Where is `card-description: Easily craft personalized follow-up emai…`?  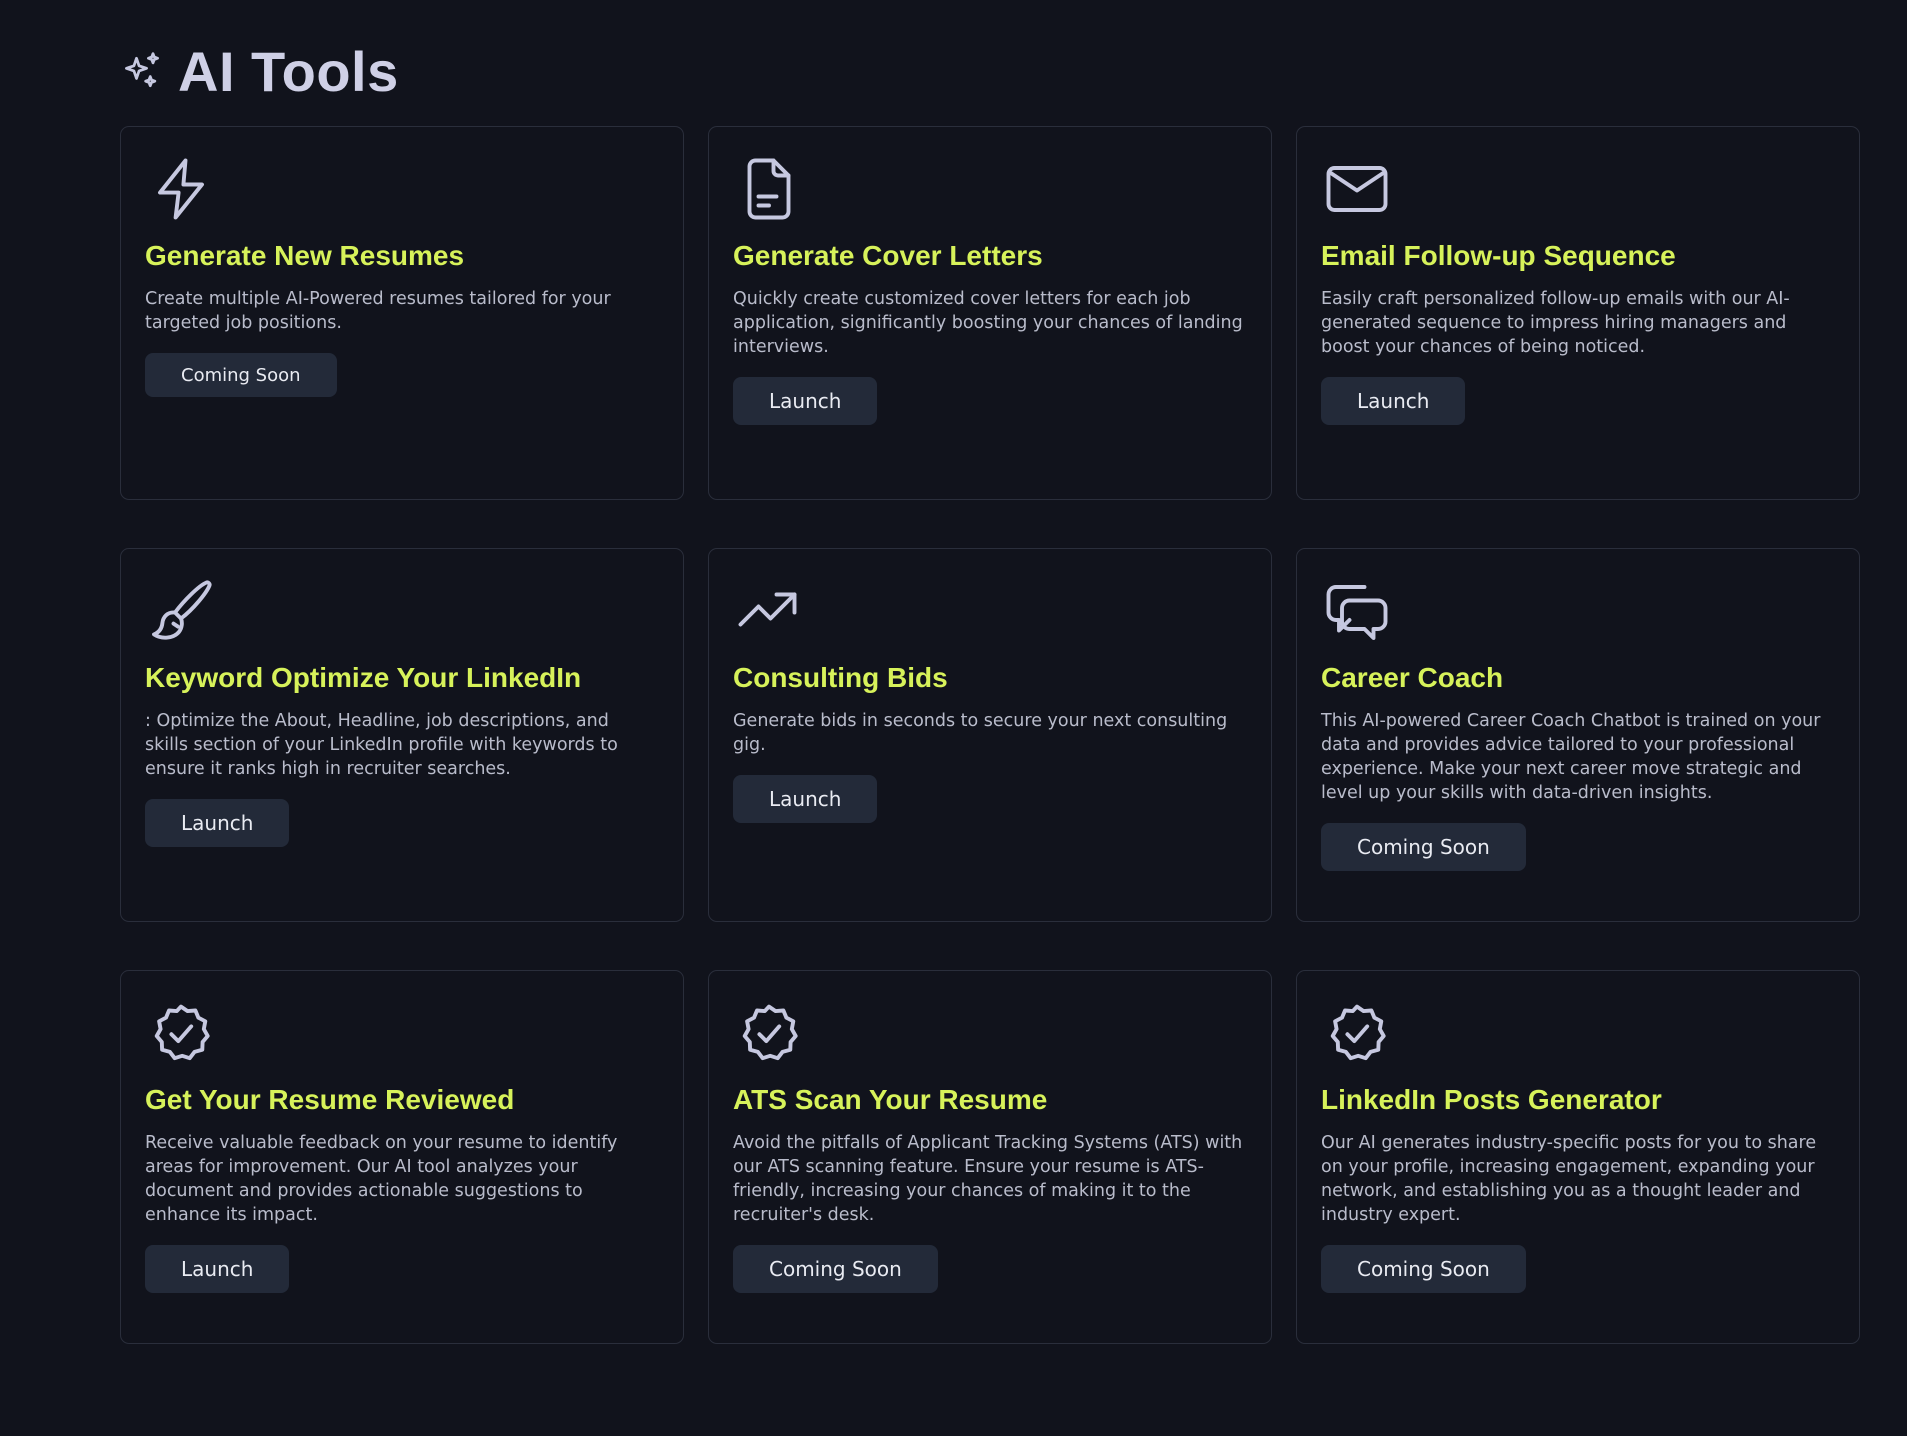
card-description: Easily craft personalized follow-up emai… is located at coordinates (1555, 323).